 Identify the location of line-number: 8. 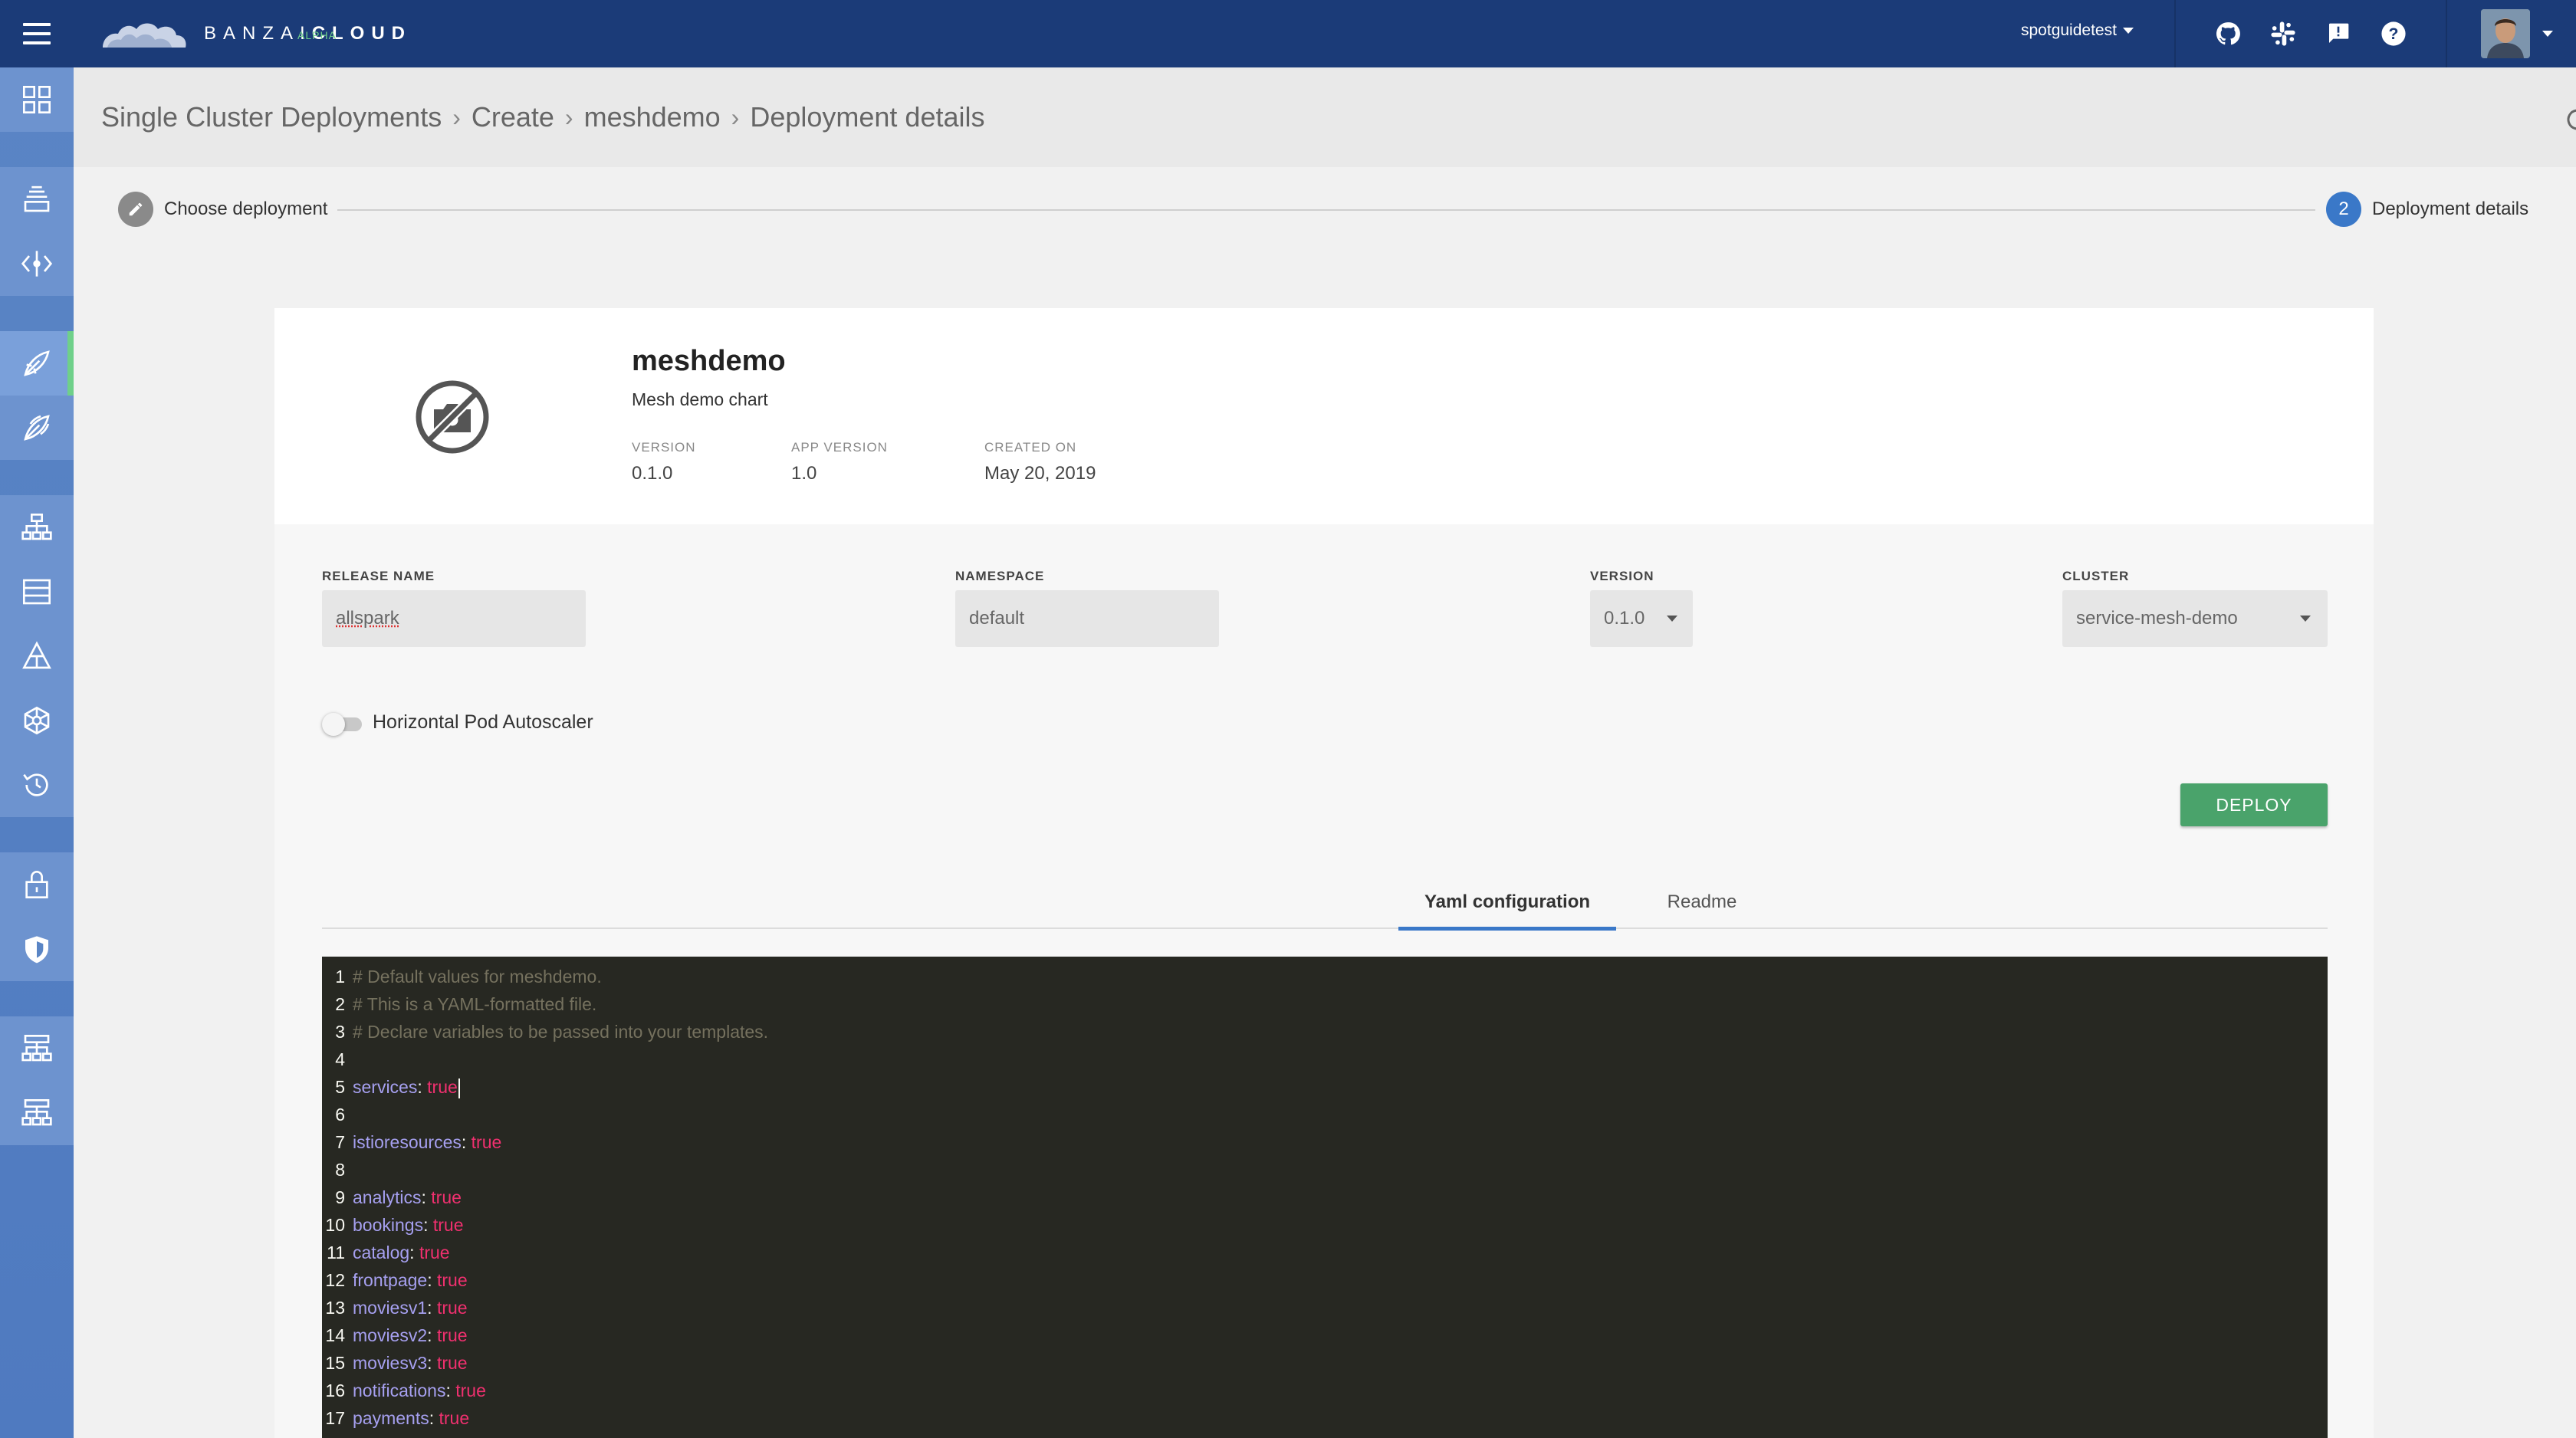
(340, 1170).